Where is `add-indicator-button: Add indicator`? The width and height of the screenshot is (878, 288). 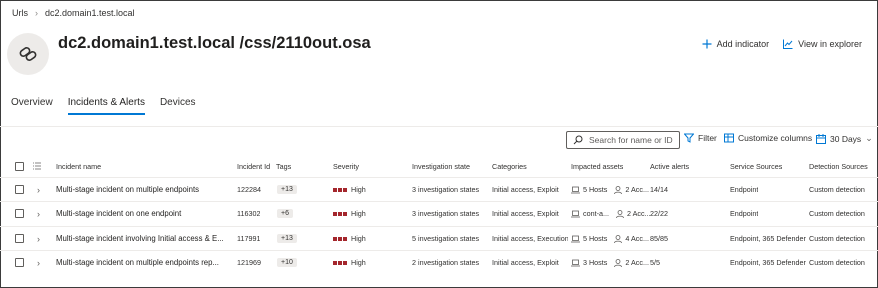 add-indicator-button: Add indicator is located at coordinates (736, 44).